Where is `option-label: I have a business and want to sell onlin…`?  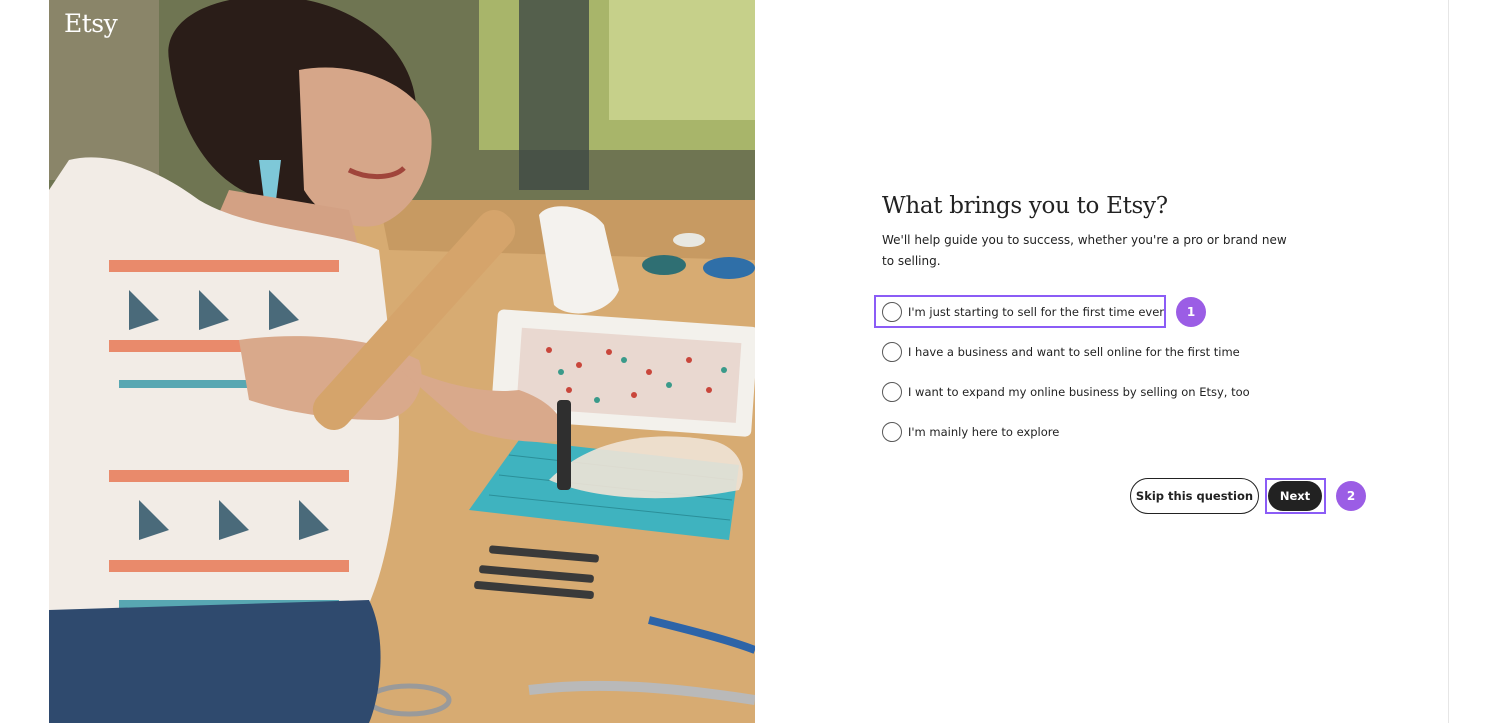 option-label: I have a business and want to sell onlin… is located at coordinates (1074, 352).